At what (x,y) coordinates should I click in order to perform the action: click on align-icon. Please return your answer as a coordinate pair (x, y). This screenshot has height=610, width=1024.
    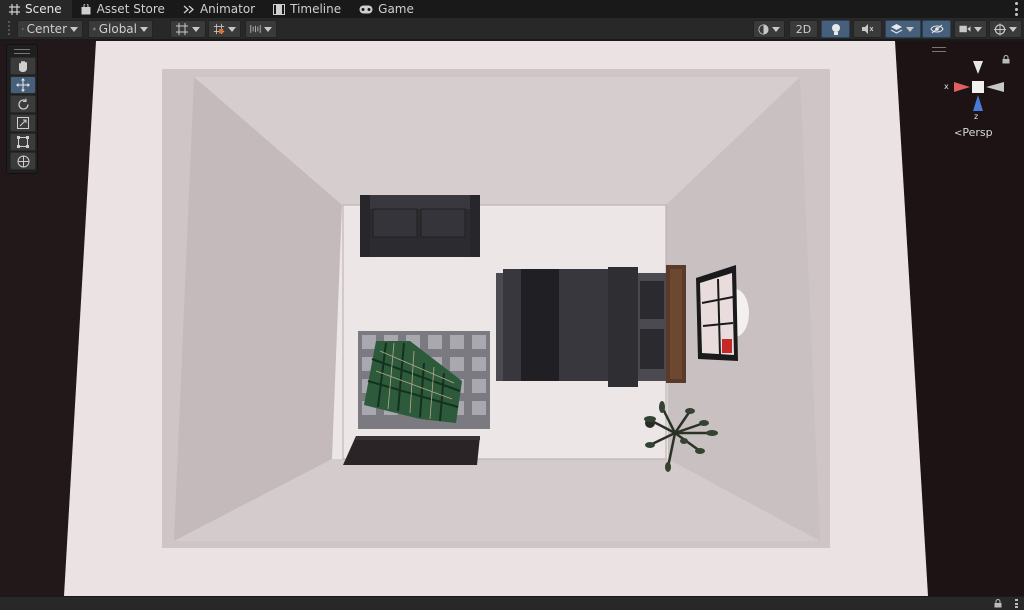
    Looking at the image, I should click on (255, 29).